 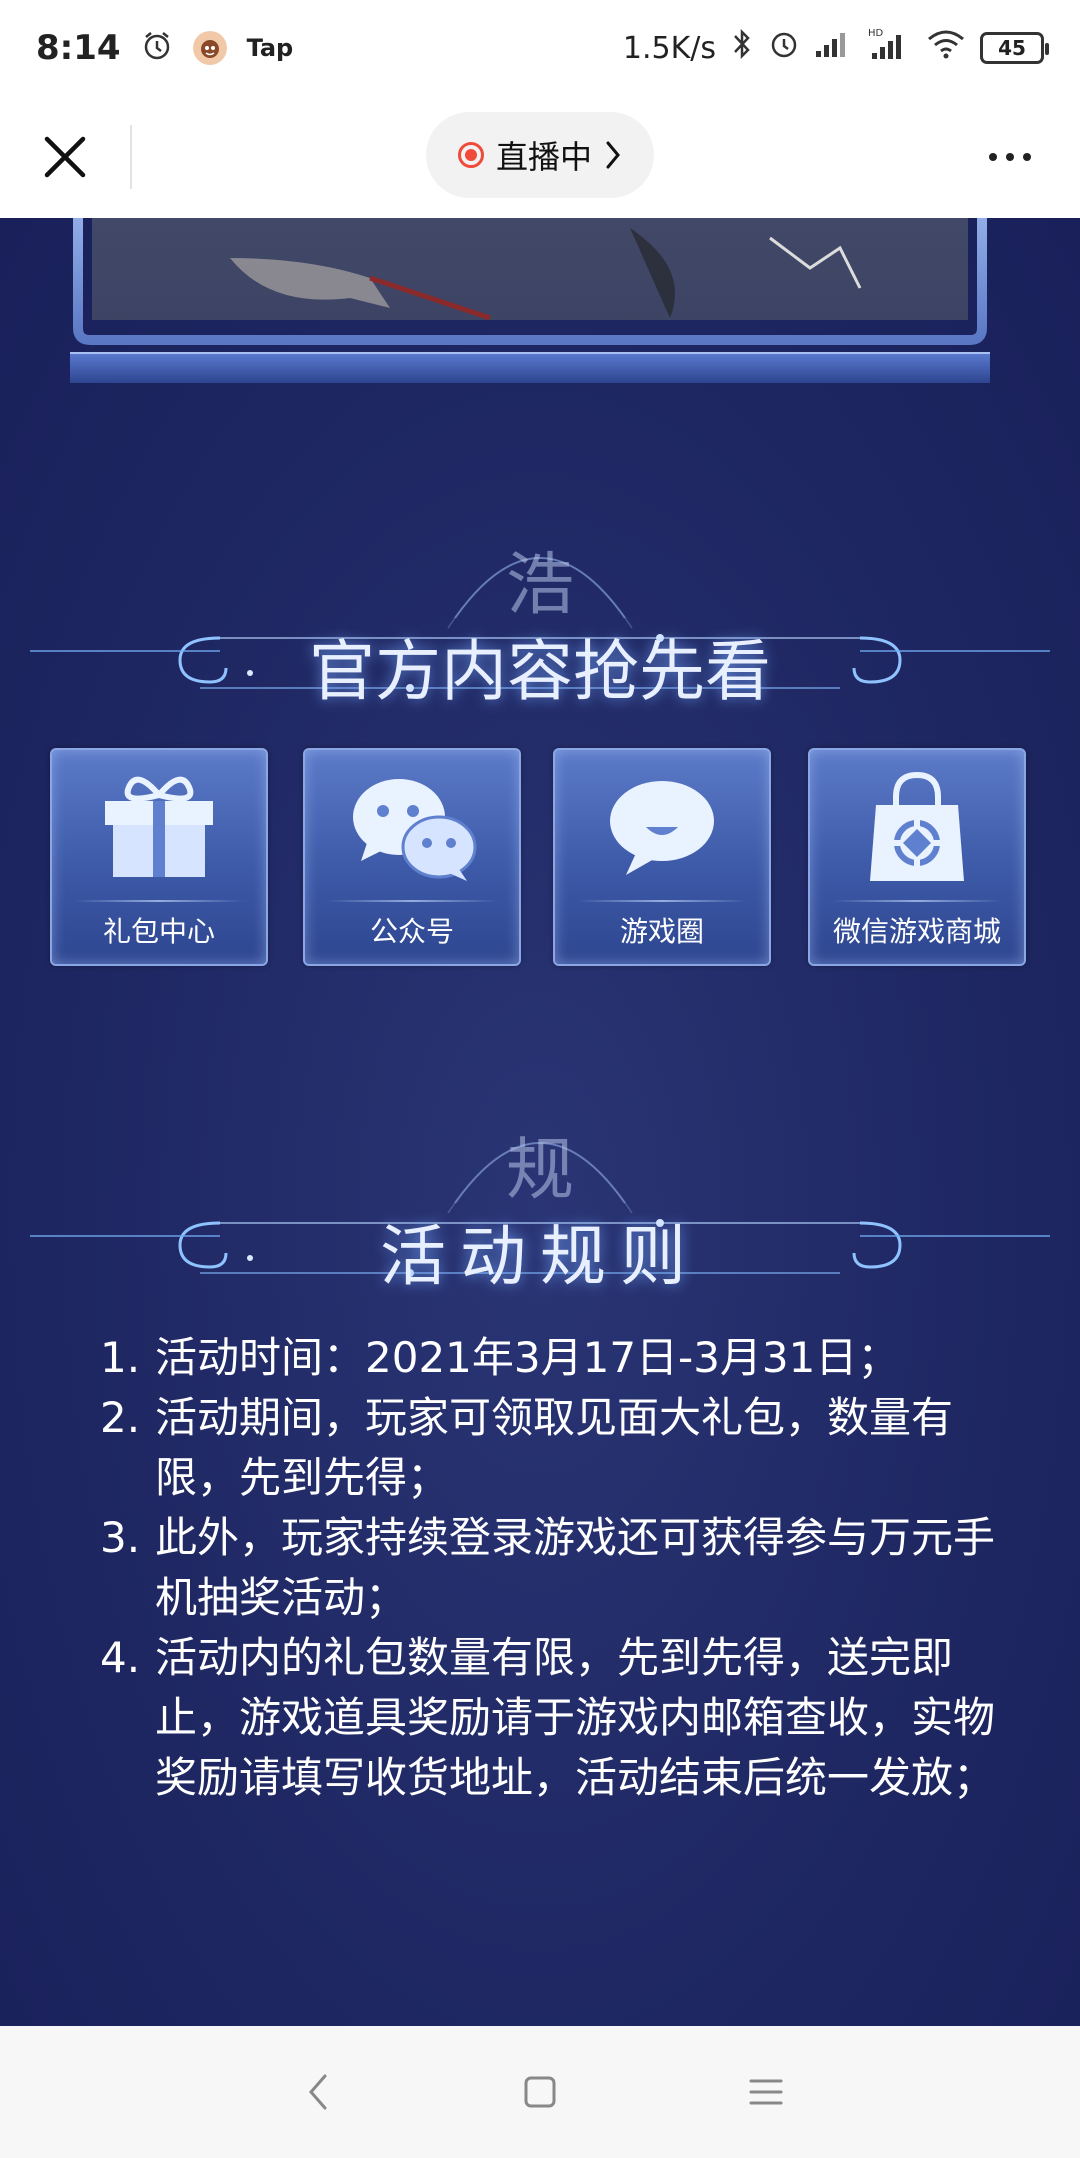 I want to click on gift-icon, so click(x=159, y=826).